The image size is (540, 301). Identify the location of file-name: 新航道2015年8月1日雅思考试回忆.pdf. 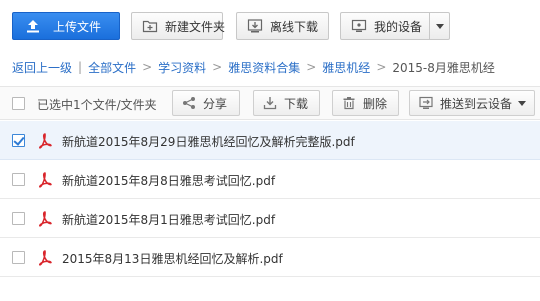
(168, 219).